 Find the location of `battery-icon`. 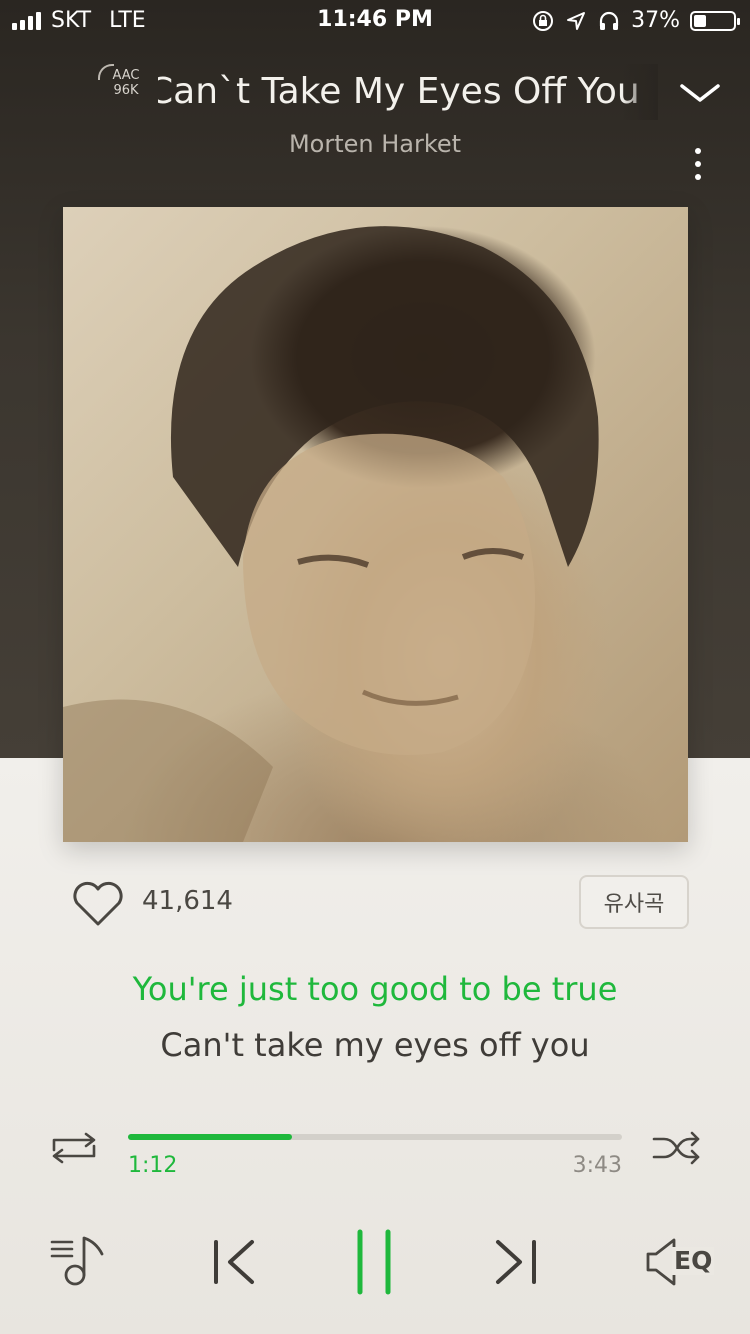

battery-icon is located at coordinates (715, 20).